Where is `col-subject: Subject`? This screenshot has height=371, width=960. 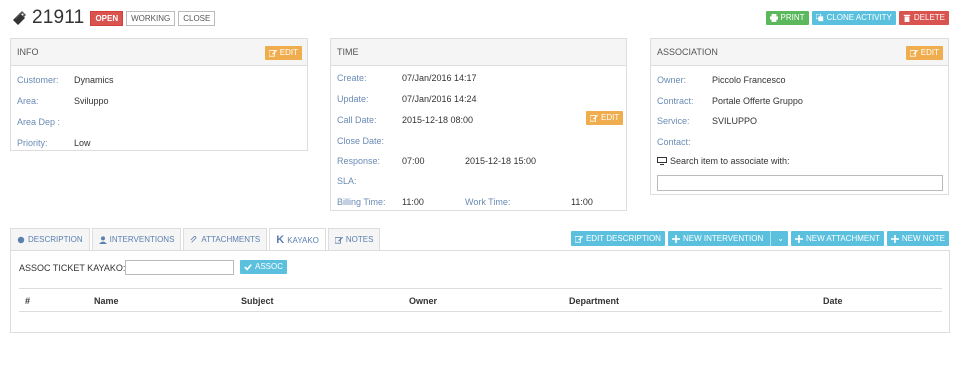 col-subject: Subject is located at coordinates (257, 301).